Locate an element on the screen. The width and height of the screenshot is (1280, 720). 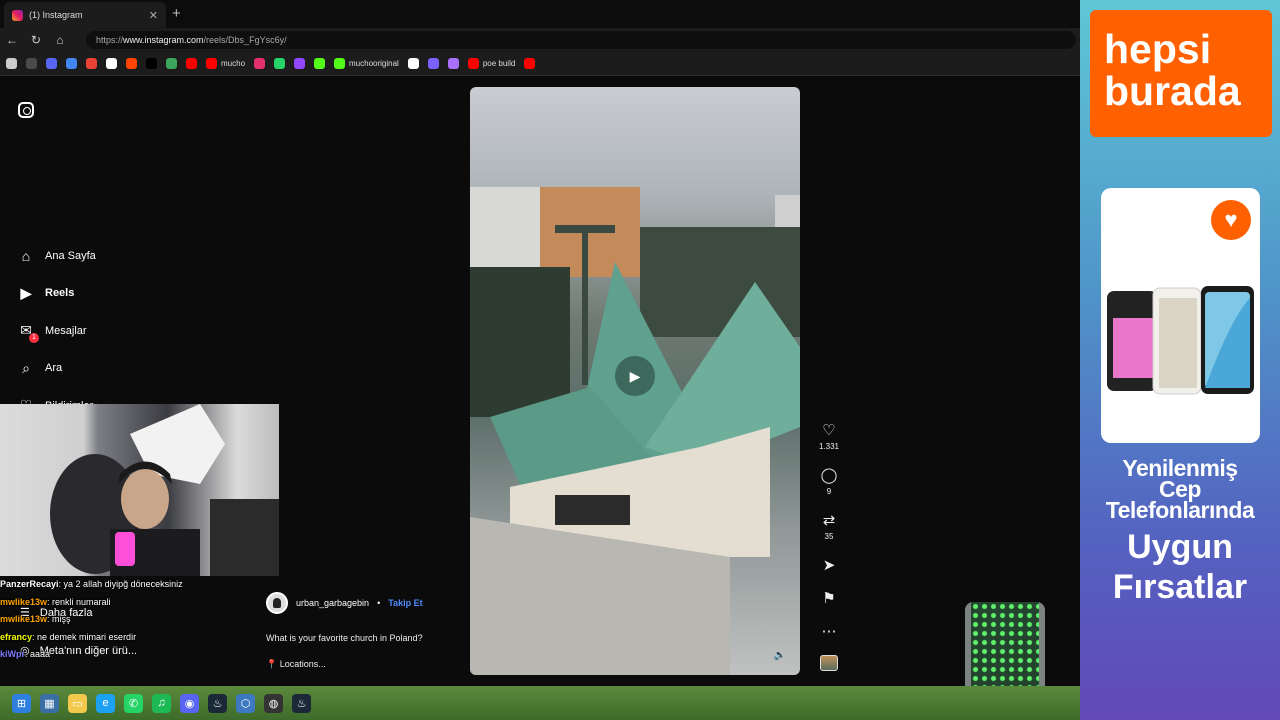
sidebar-item-home: ⌂ Ana Sayfa is located at coordinates (57, 256).